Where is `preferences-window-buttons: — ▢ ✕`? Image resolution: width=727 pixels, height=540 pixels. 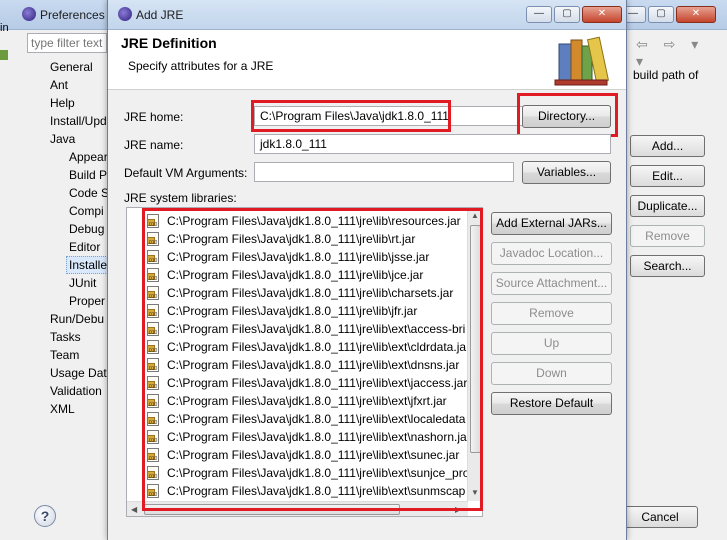
preferences-window-buttons: — ▢ ✕ is located at coordinates (668, 14).